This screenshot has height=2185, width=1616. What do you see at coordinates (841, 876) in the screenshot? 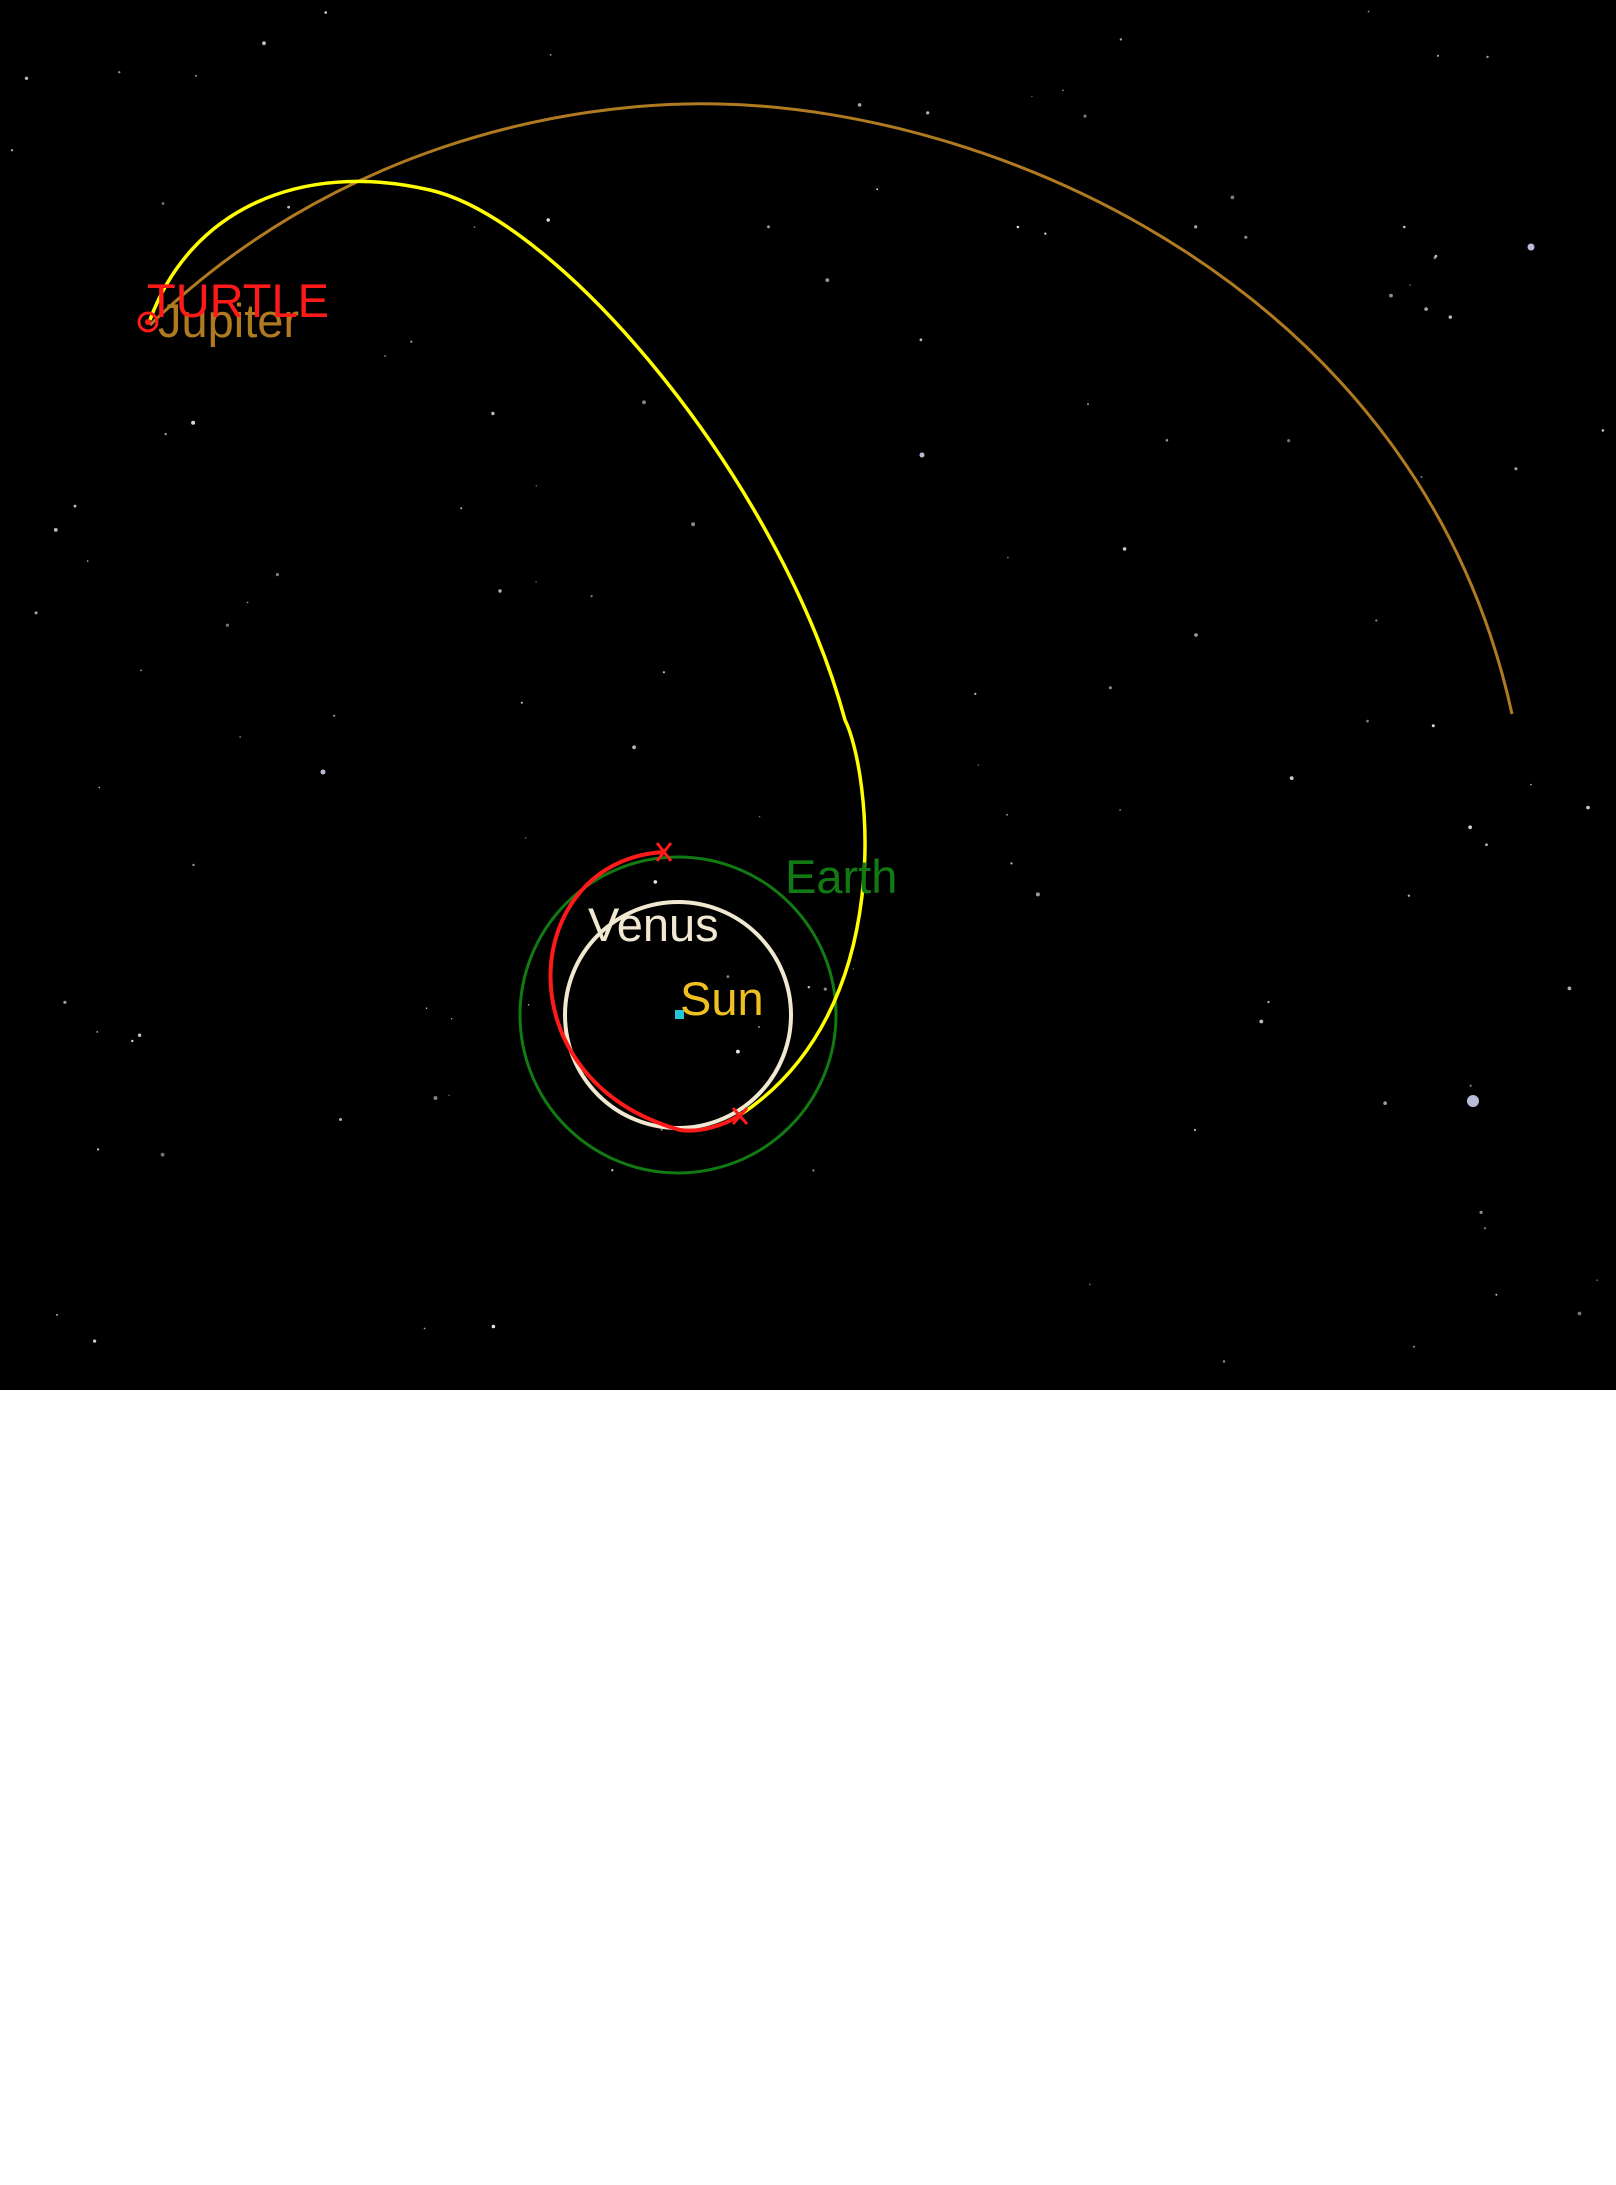
I see `earth-label: Earth` at bounding box center [841, 876].